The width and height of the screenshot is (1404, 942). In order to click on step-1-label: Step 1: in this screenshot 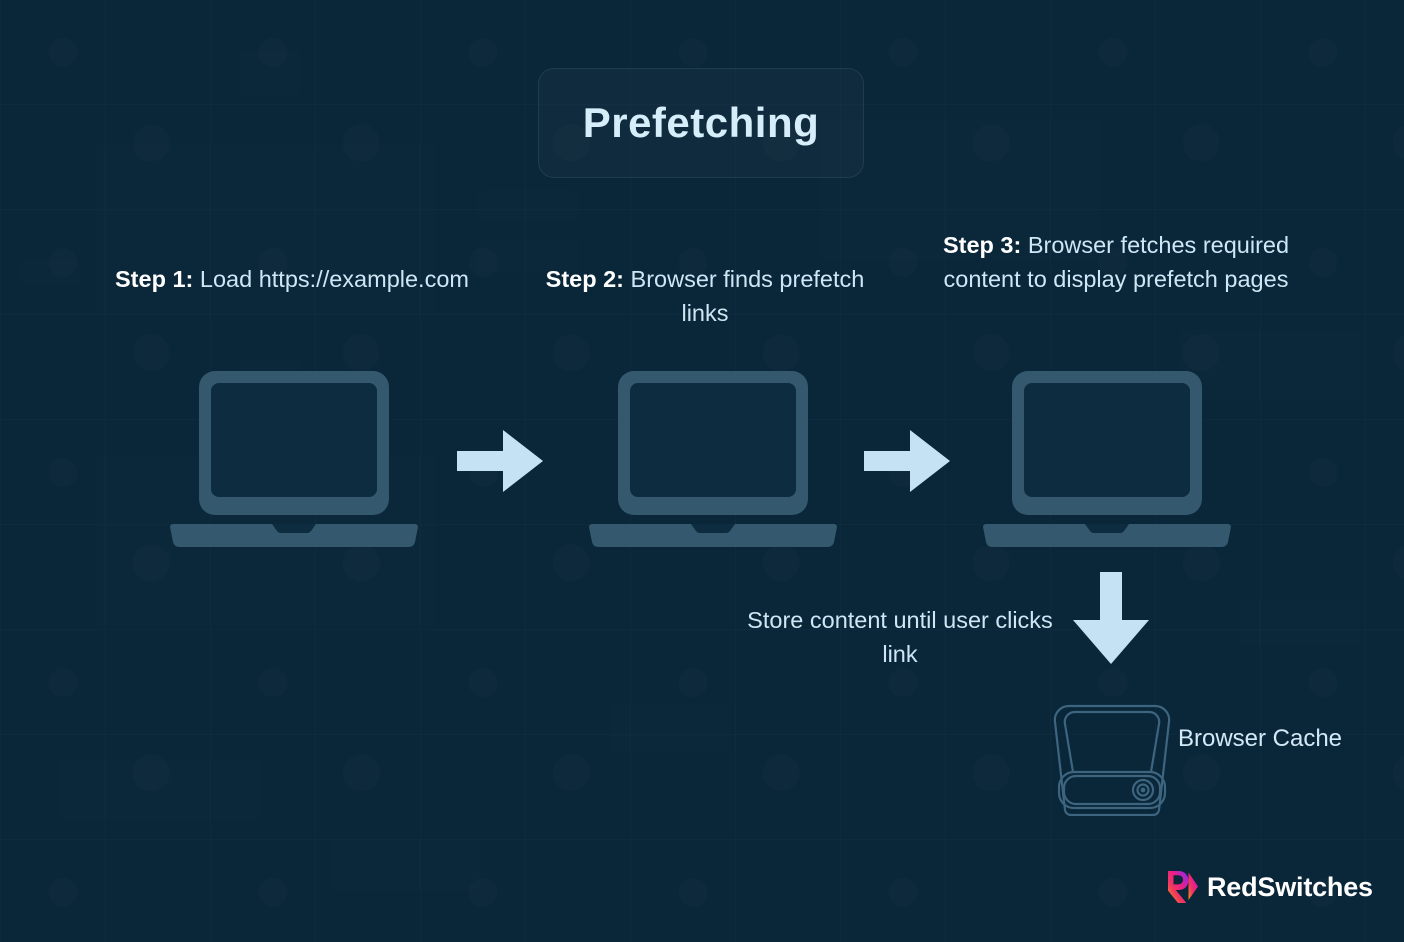, I will do `click(154, 279)`.